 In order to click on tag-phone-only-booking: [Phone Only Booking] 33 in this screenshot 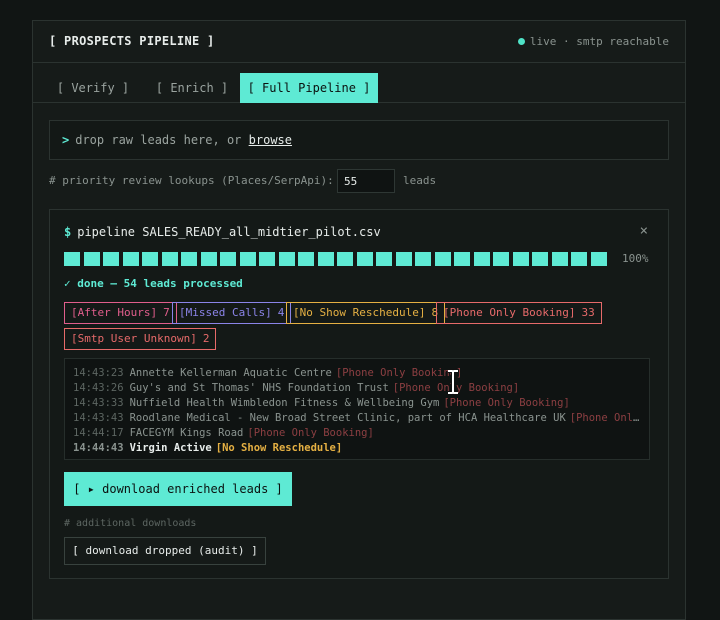, I will do `click(519, 313)`.